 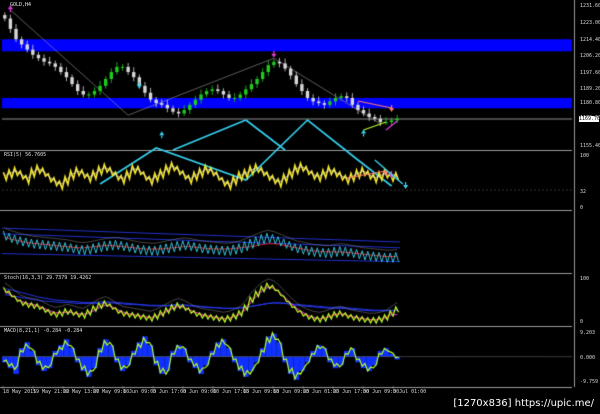 What do you see at coordinates (589, 119) in the screenshot?
I see `current-price-tag: 1169.76` at bounding box center [589, 119].